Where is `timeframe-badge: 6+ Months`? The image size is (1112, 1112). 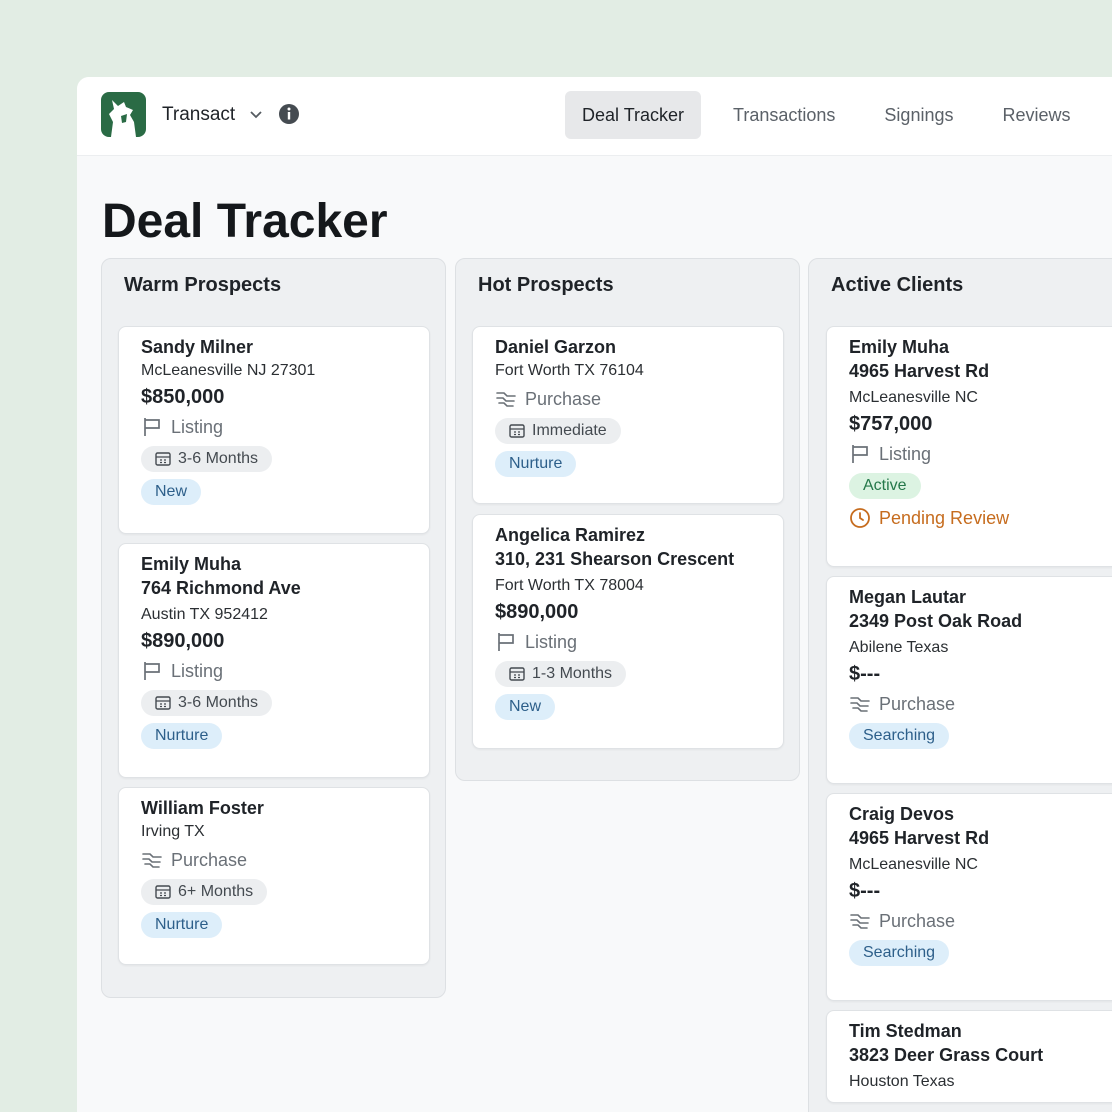 timeframe-badge: 6+ Months is located at coordinates (204, 892).